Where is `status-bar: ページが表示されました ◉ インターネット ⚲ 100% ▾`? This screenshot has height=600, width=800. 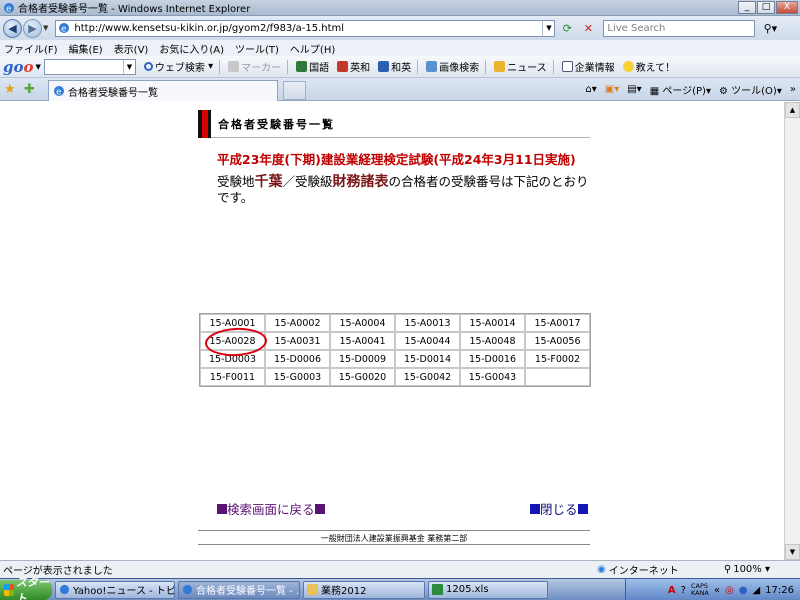
status-bar: ページが表示されました ◉ インターネット ⚲ 100% ▾ is located at coordinates (400, 569).